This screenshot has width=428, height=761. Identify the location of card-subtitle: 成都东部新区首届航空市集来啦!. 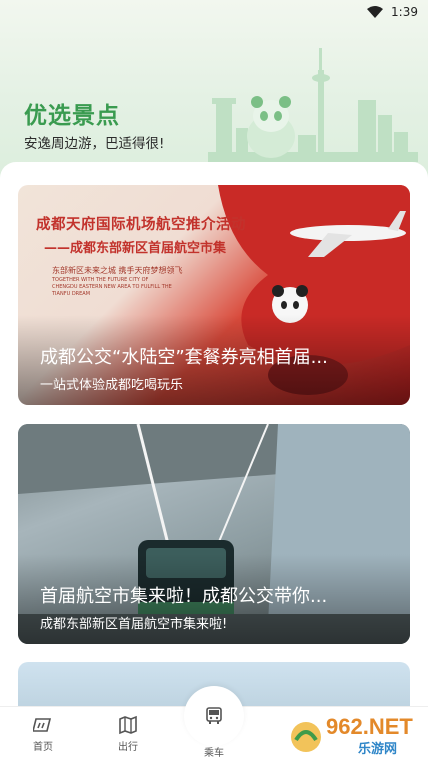
(134, 624).